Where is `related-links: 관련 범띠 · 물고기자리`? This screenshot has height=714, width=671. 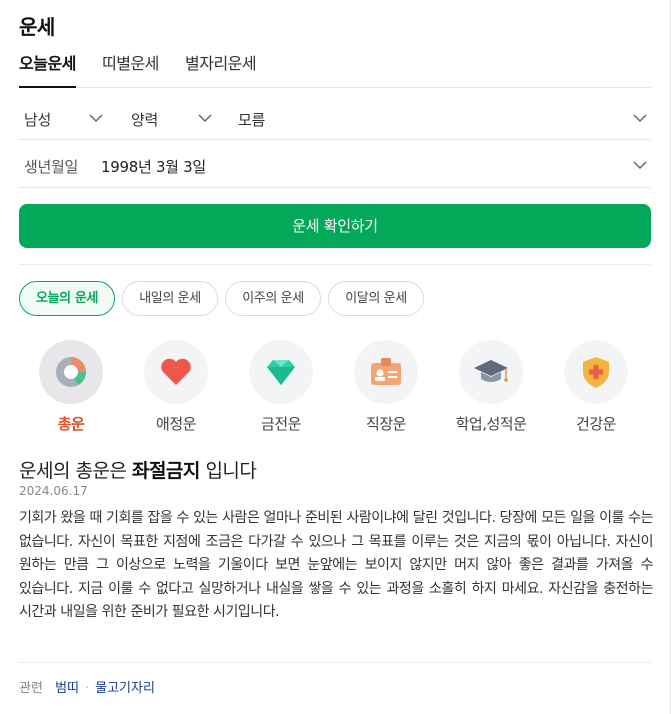 related-links: 관련 범띠 · 물고기자리 is located at coordinates (87, 686).